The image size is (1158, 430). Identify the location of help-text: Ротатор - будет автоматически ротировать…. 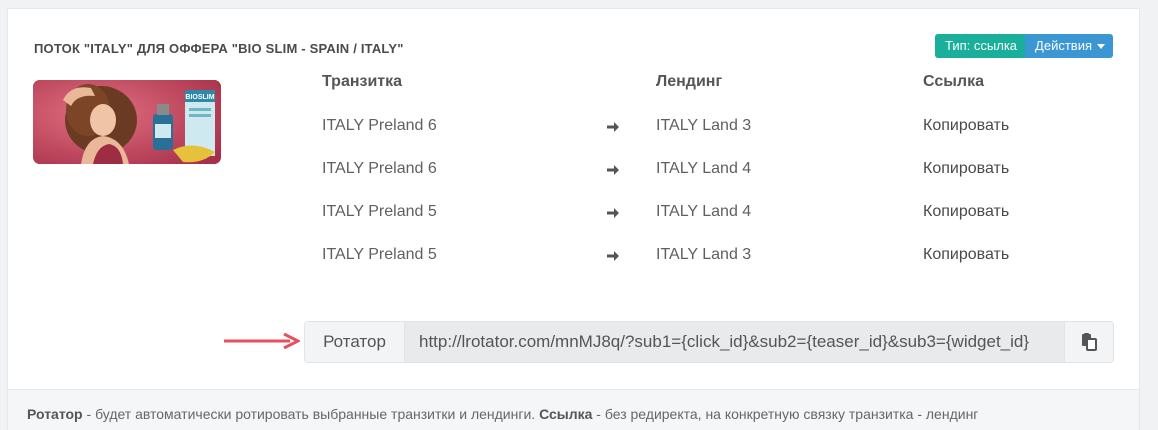
(502, 414).